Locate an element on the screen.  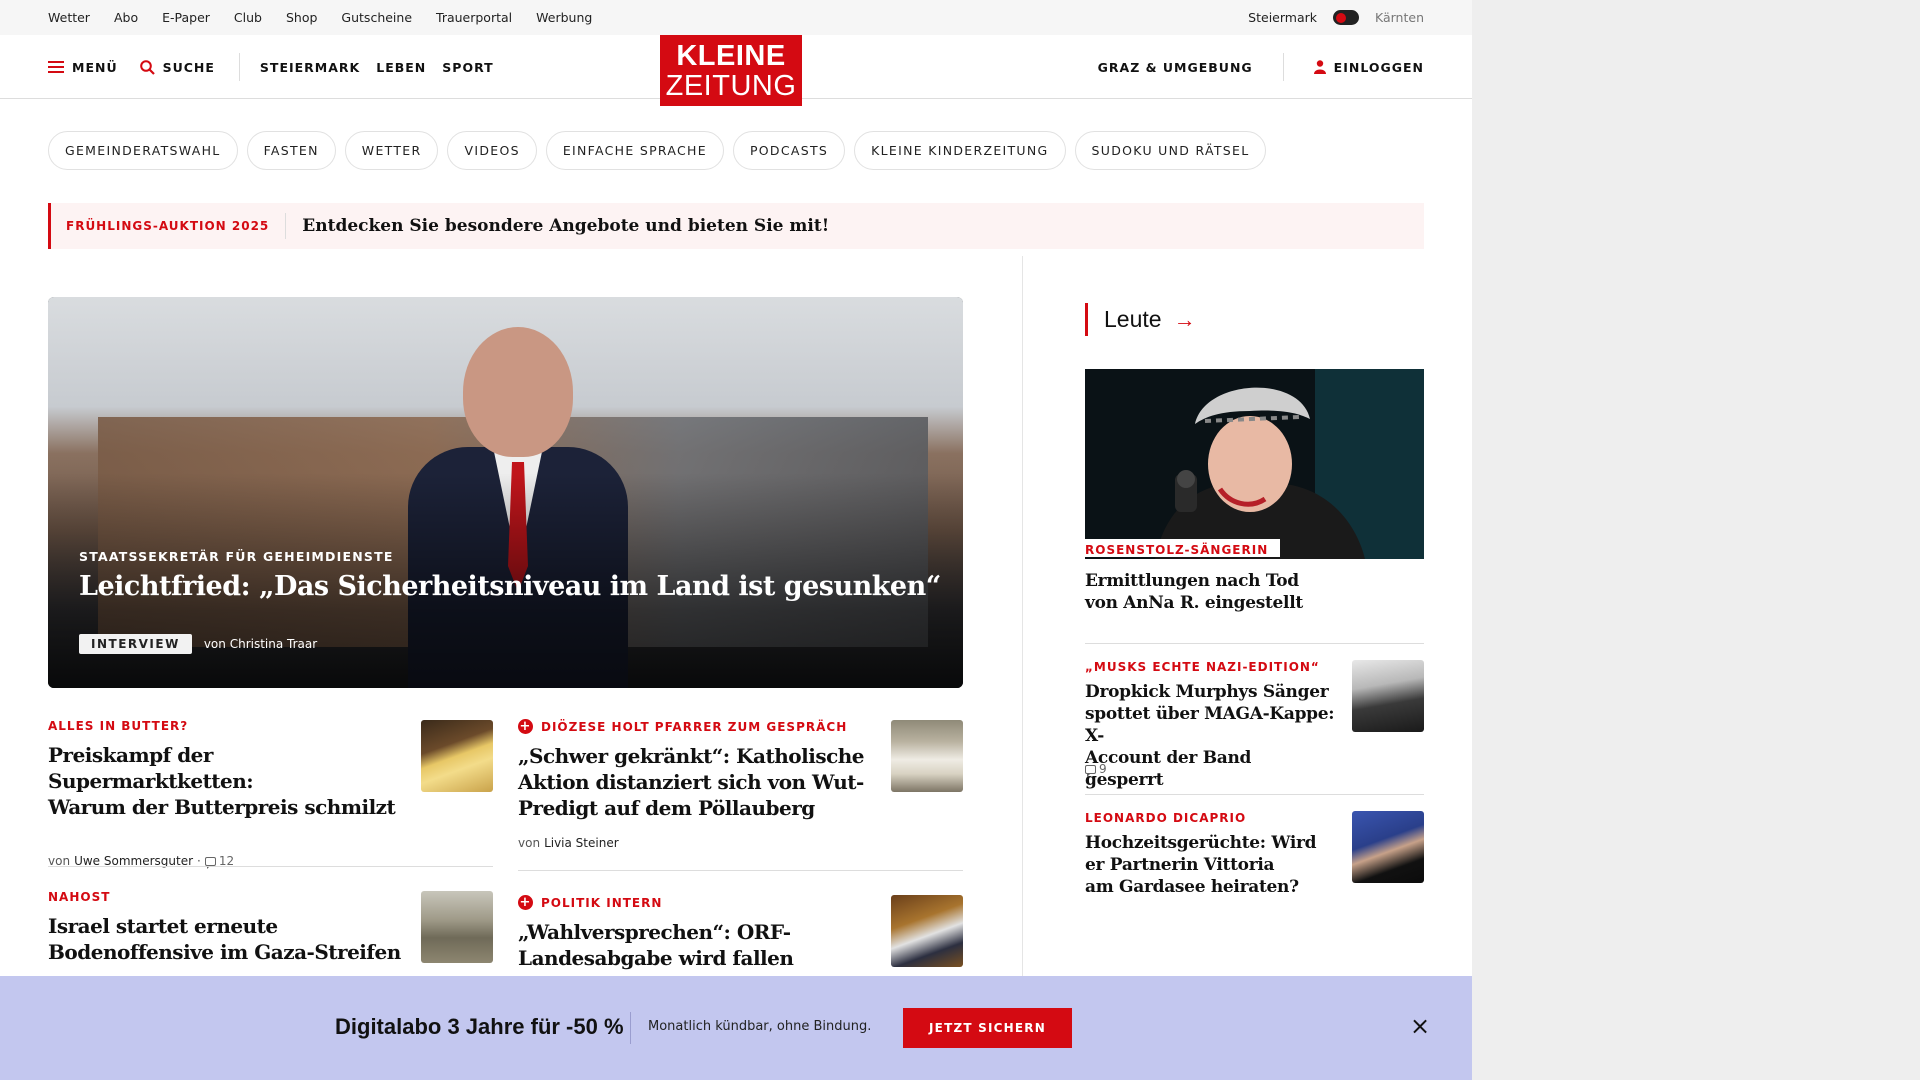
arrow-right-icon: → is located at coordinates (1184, 319).